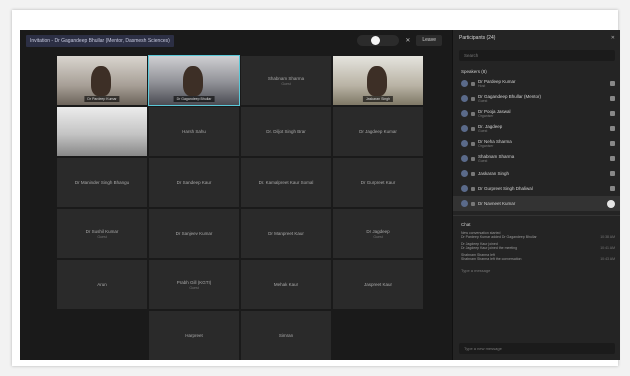 This screenshot has width=630, height=376. What do you see at coordinates (607, 237) in the screenshot?
I see `chat-message-time: 10:38 AM` at bounding box center [607, 237].